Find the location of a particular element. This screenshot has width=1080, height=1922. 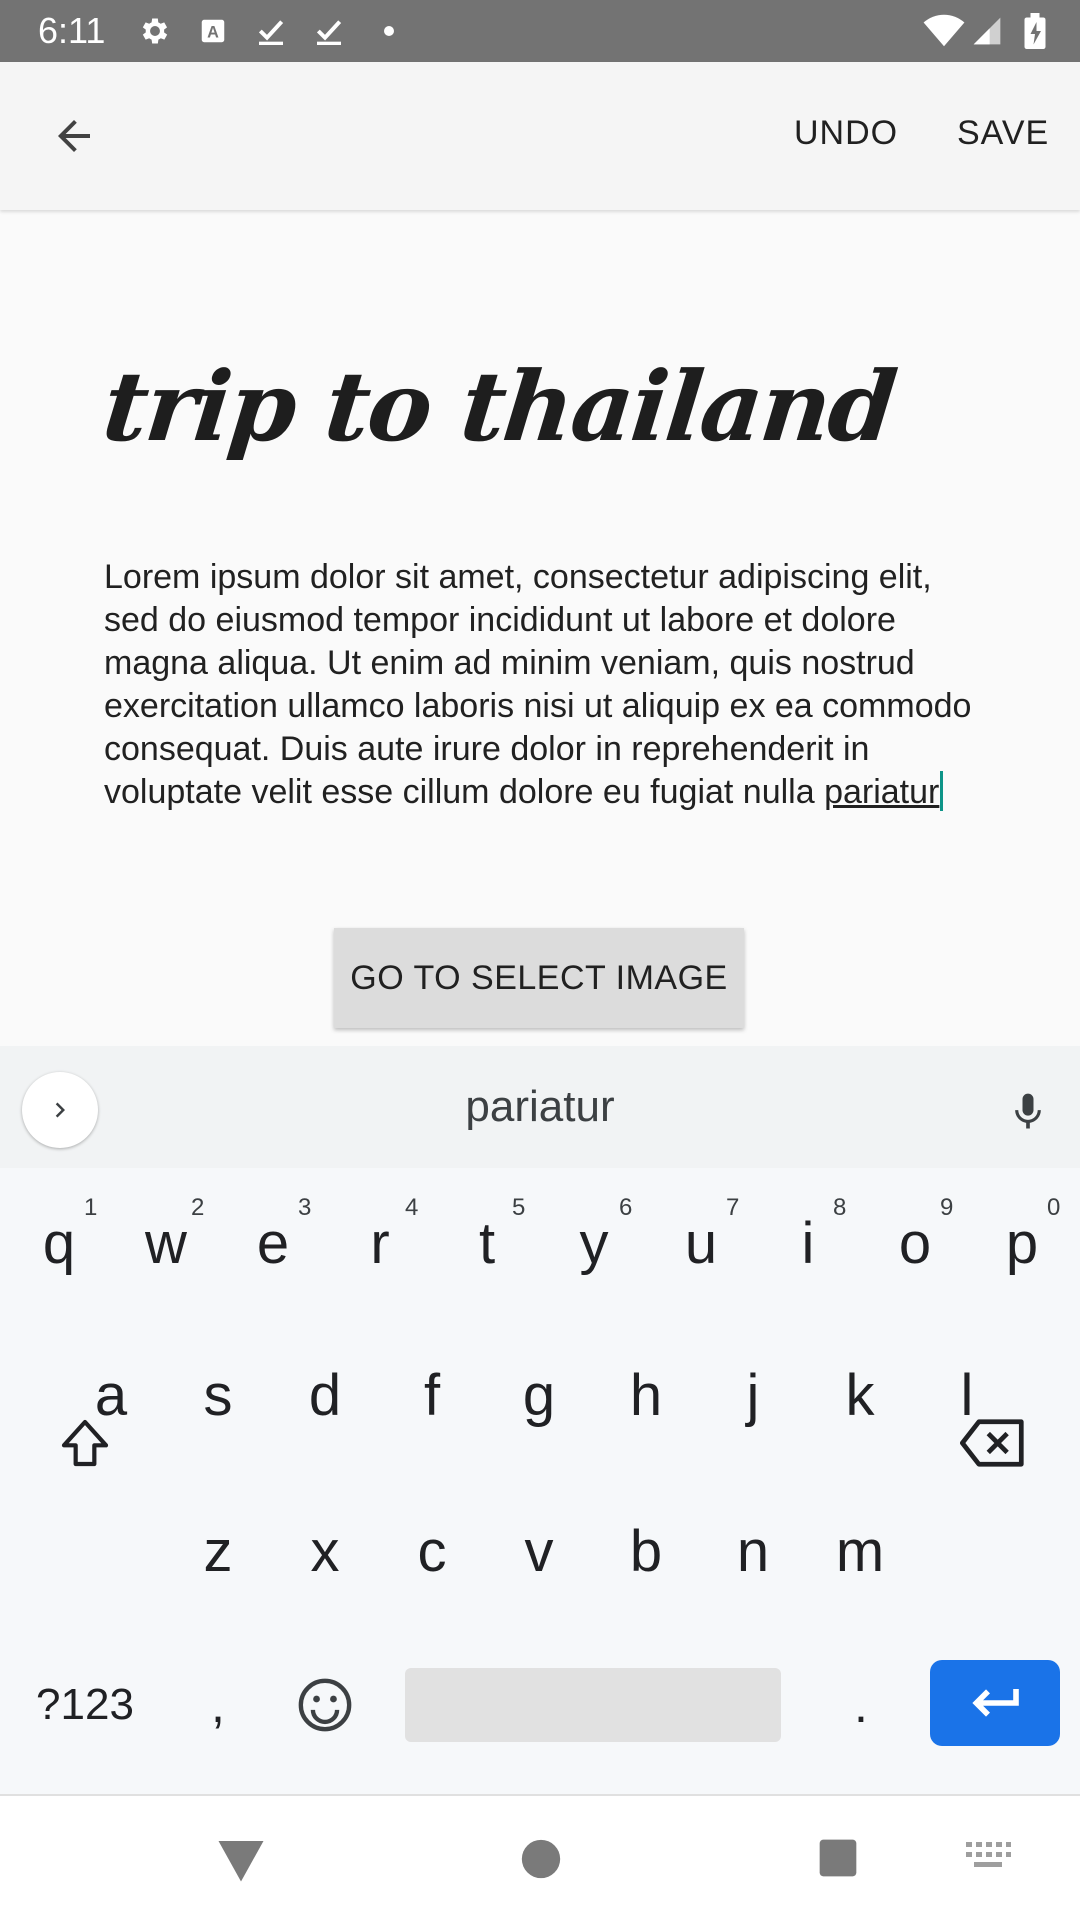

arrow-back-icon is located at coordinates (74, 136).